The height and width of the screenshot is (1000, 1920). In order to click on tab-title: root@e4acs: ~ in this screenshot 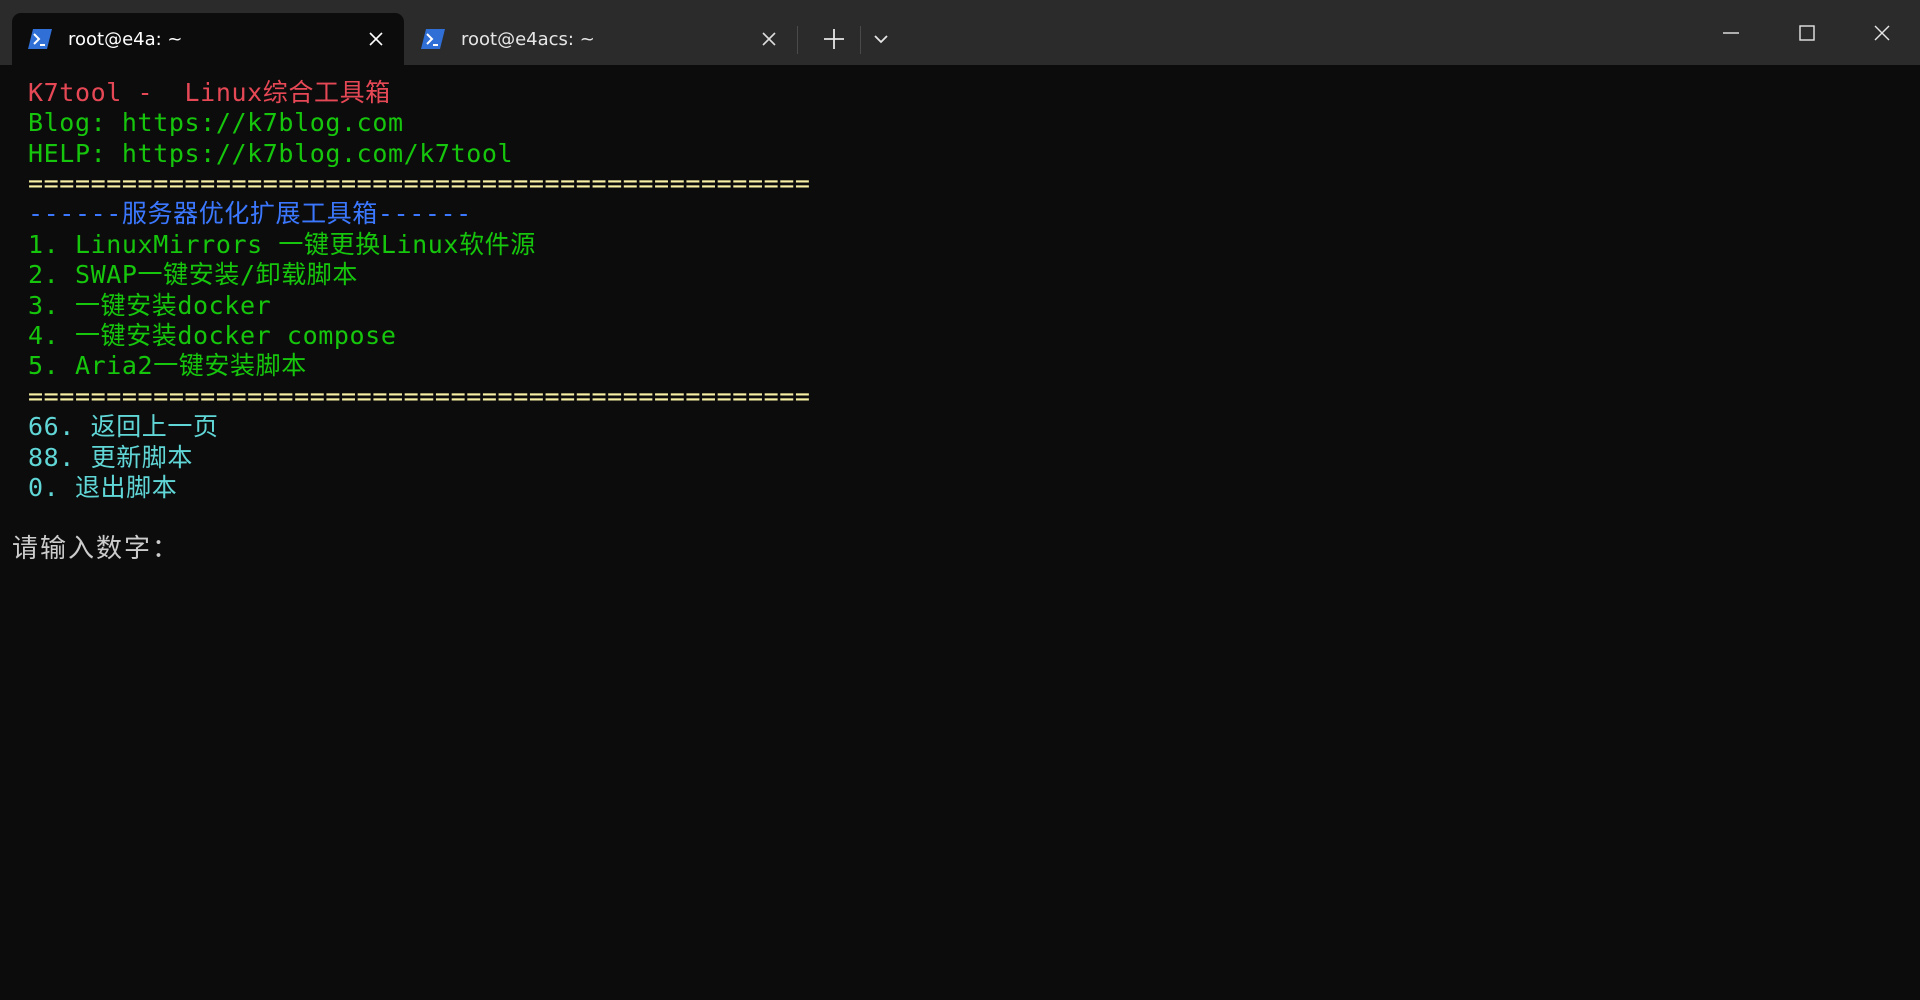, I will do `click(528, 39)`.